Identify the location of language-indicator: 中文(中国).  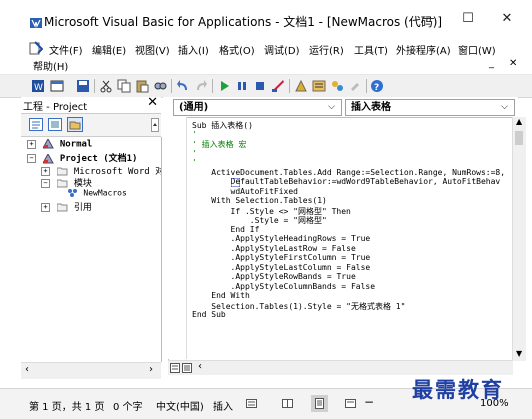
(180, 405).